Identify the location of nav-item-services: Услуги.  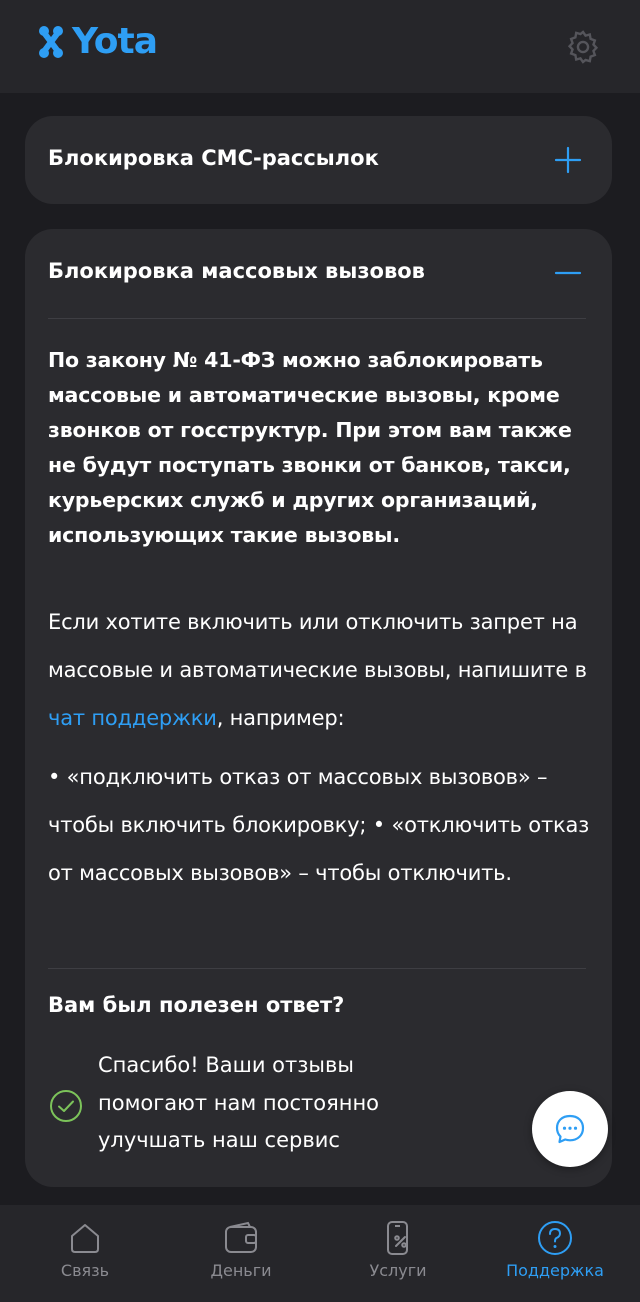
(398, 1253).